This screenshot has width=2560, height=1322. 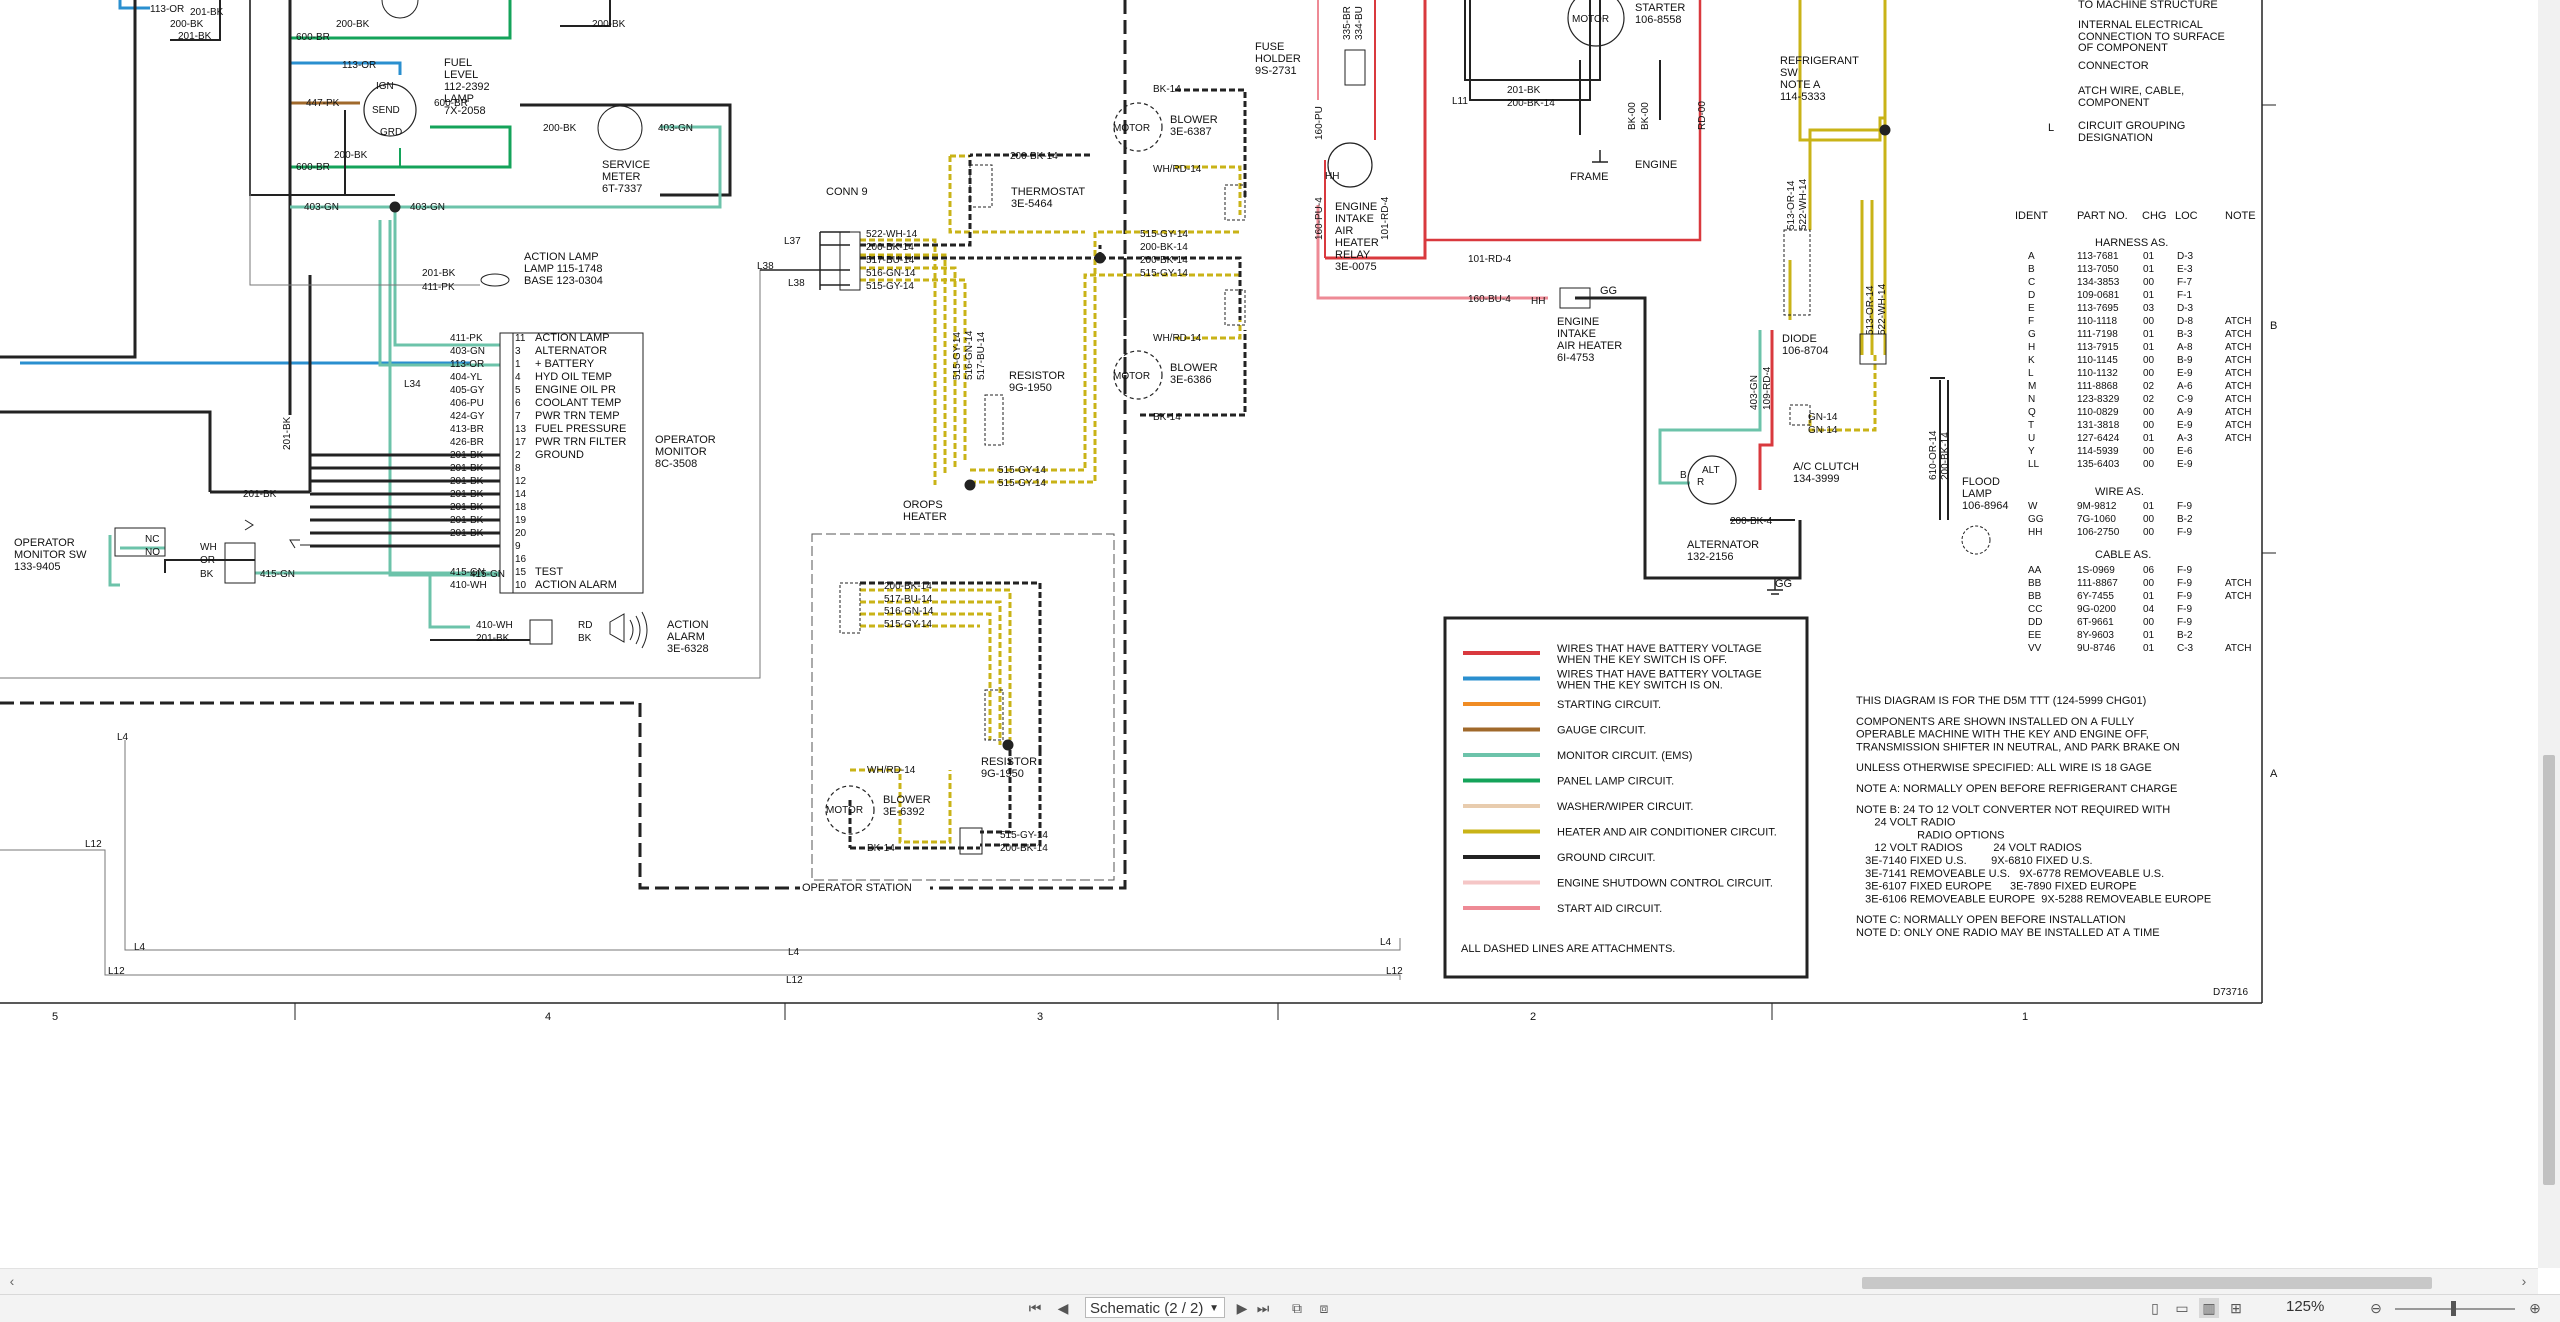 What do you see at coordinates (2098, 464) in the screenshot?
I see `parts-cell: 135-6403` at bounding box center [2098, 464].